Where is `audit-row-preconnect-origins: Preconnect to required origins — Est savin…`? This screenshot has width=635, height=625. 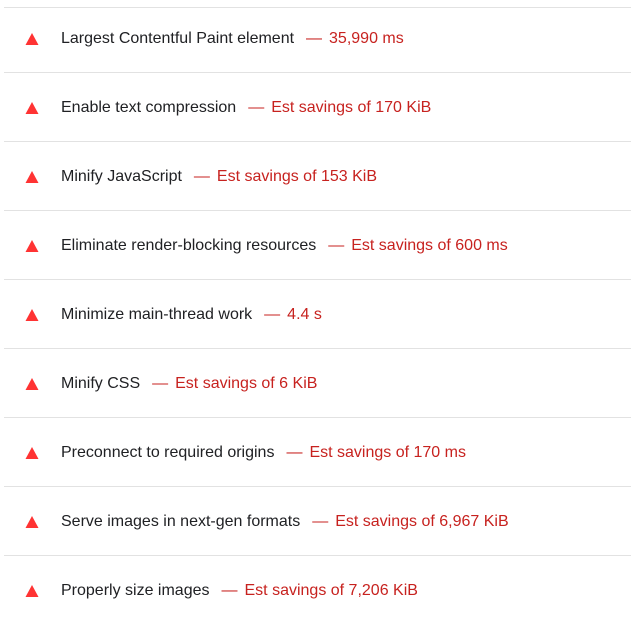 audit-row-preconnect-origins: Preconnect to required origins — Est savin… is located at coordinates (317, 452).